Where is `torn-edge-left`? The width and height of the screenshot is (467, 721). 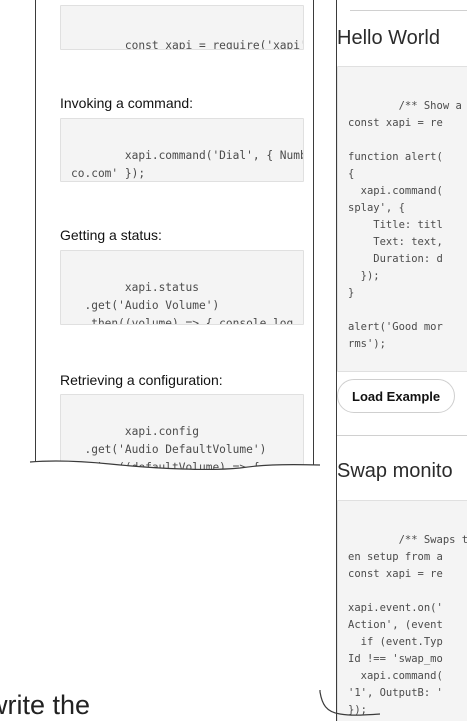 torn-edge-left is located at coordinates (175, 472).